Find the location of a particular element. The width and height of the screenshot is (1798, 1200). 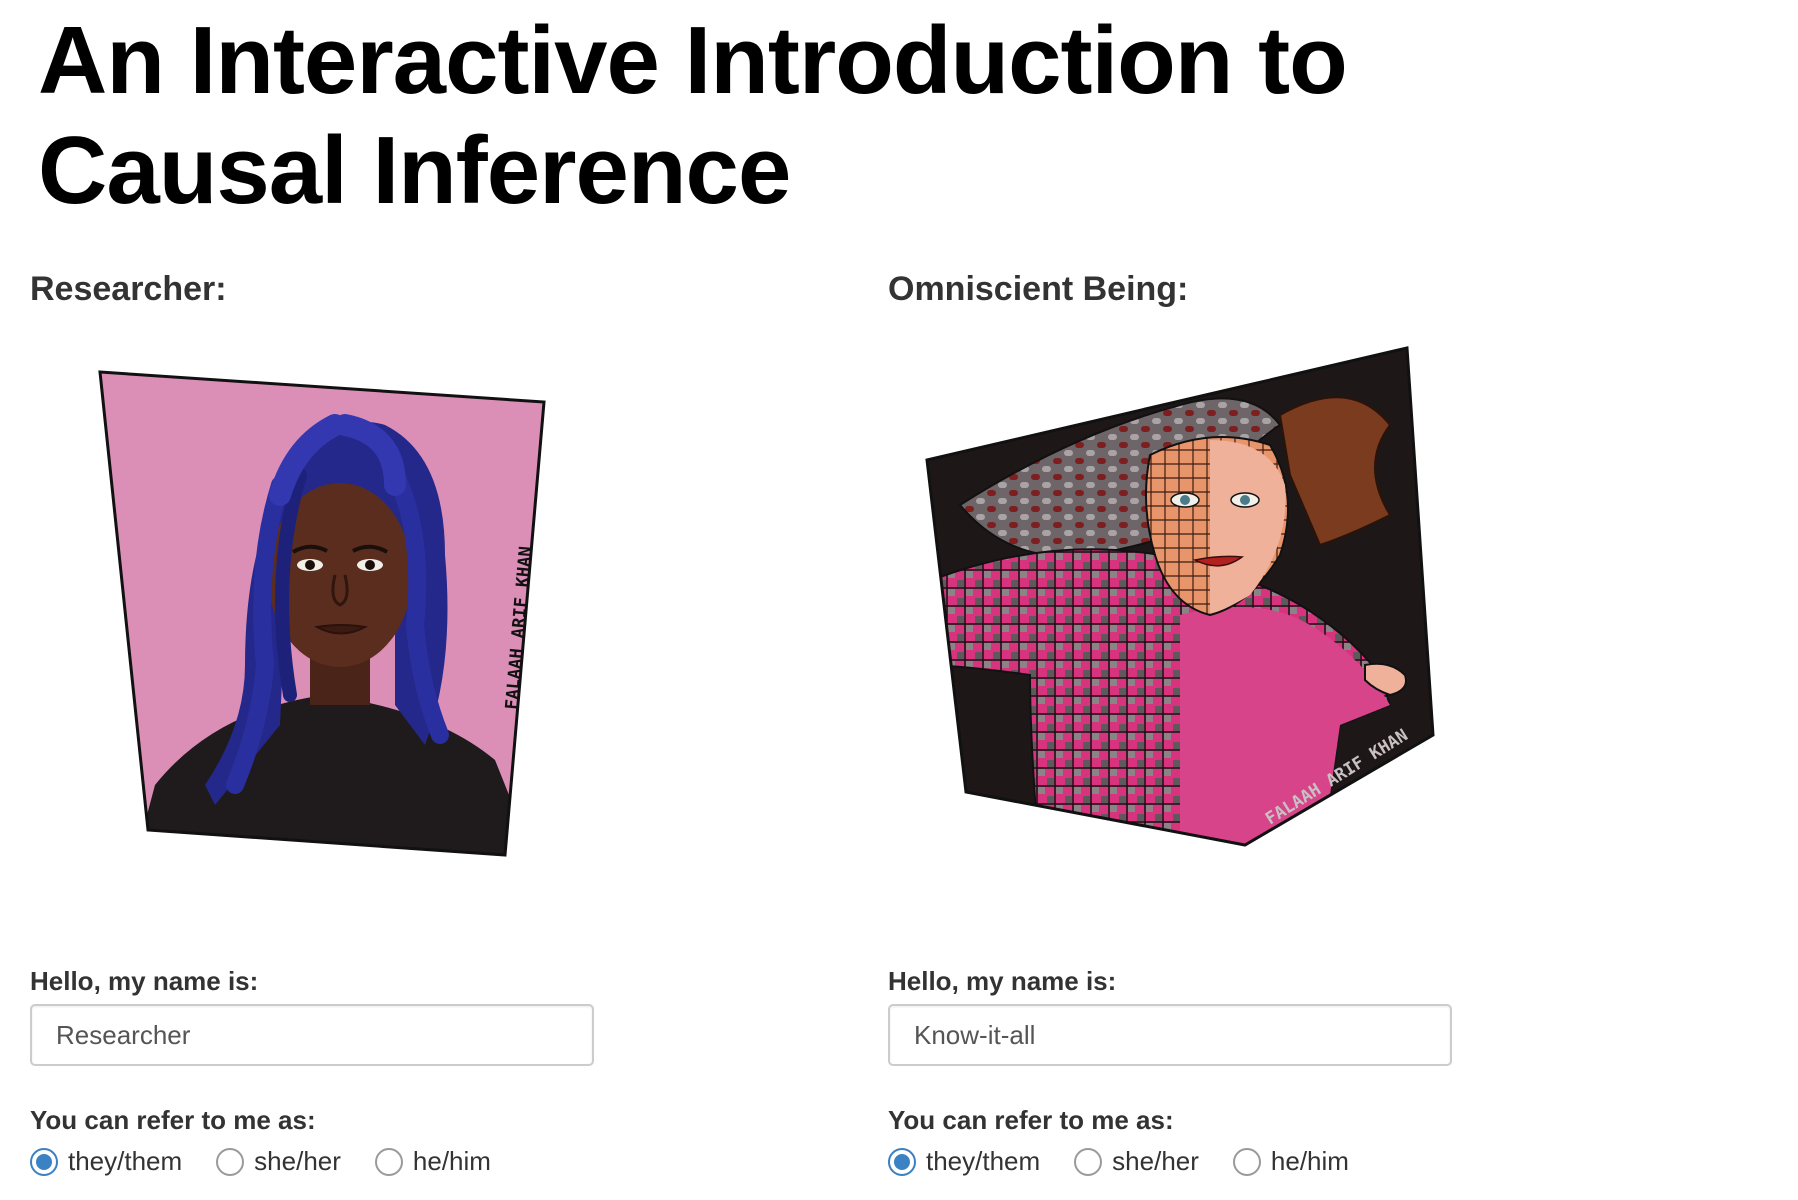

omniscient-pronoun-she: she/her is located at coordinates (1136, 1161).